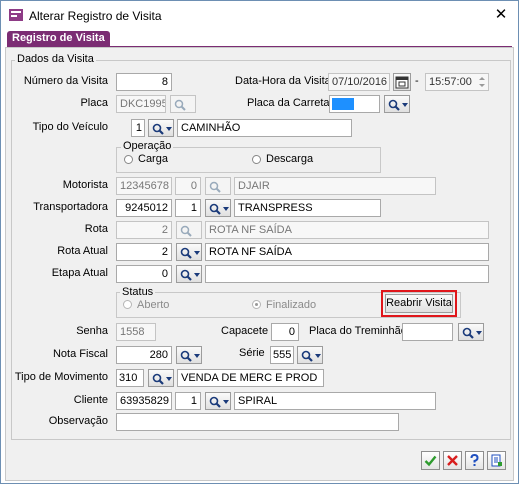 The image size is (519, 484). What do you see at coordinates (188, 208) in the screenshot?
I see `transportadora-seq-field: 1` at bounding box center [188, 208].